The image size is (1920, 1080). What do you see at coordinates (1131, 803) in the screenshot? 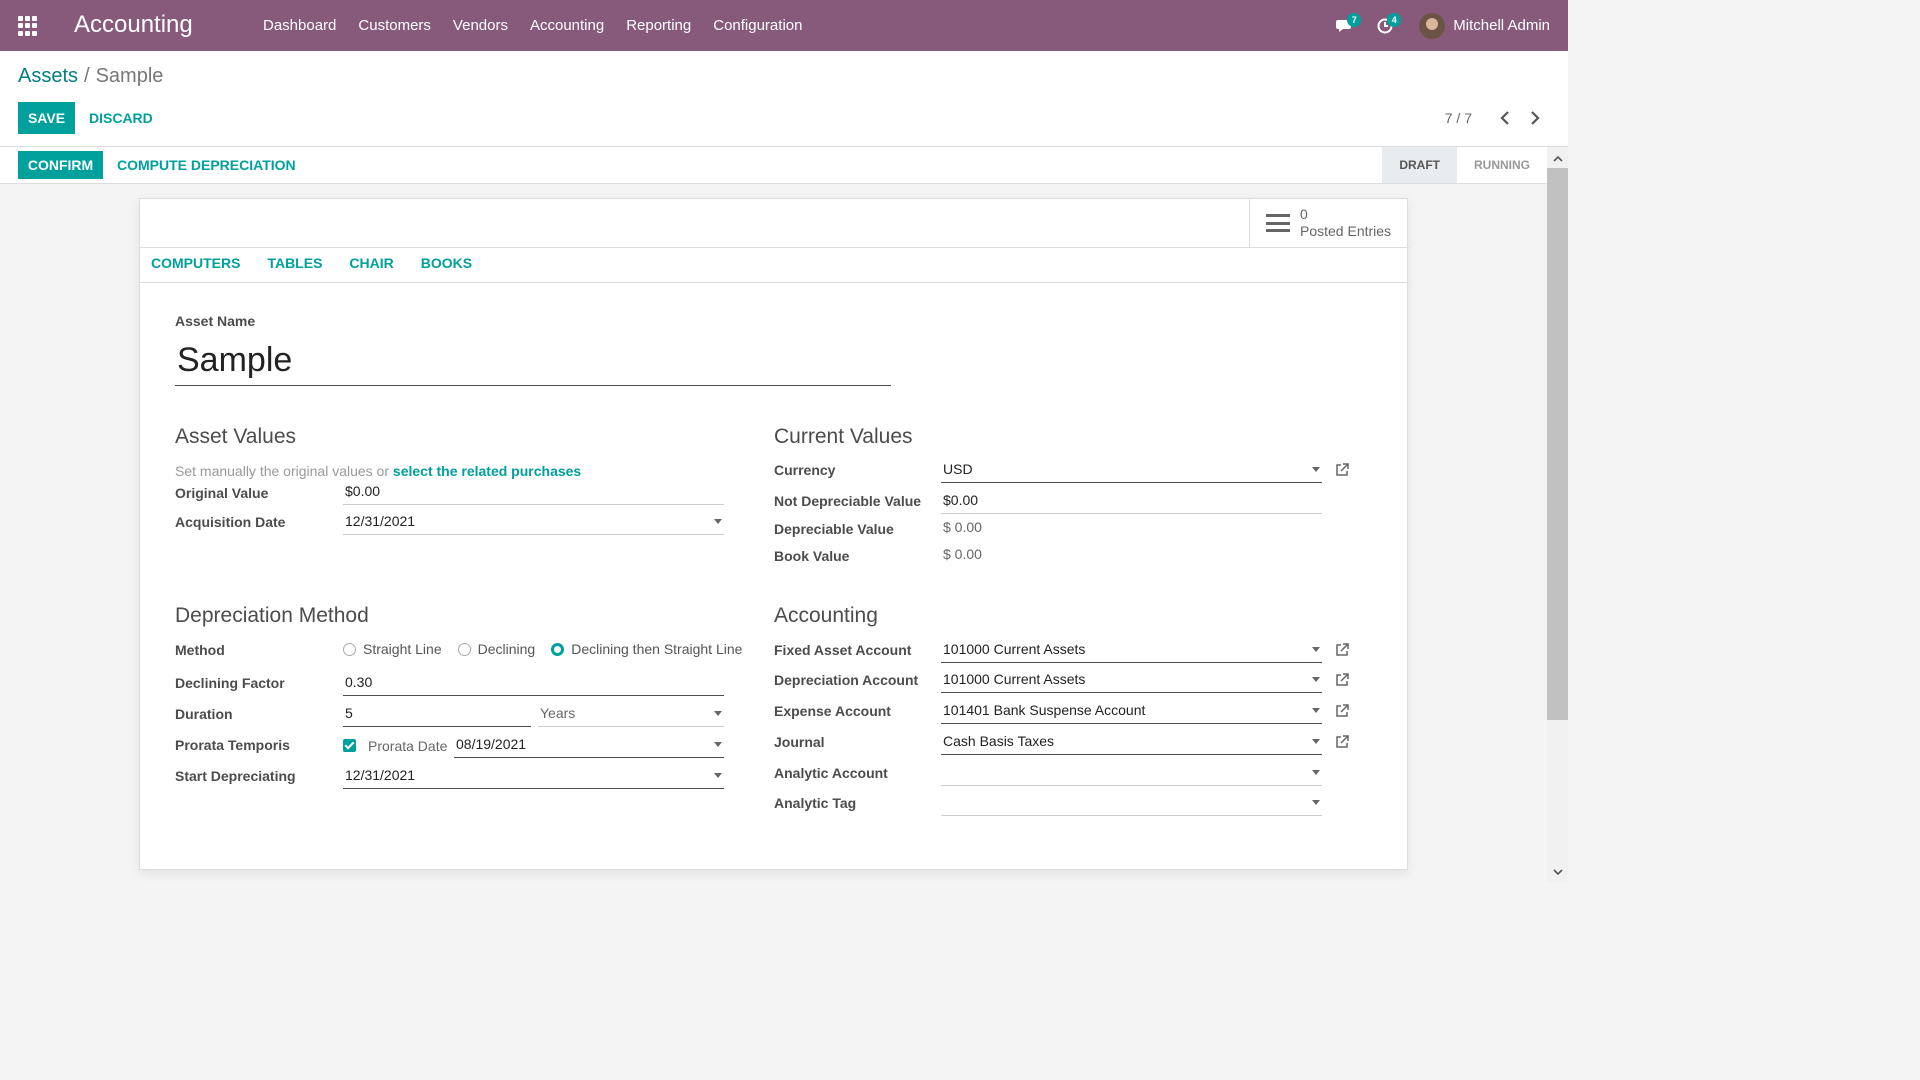
I see `analytic-tag-select` at bounding box center [1131, 803].